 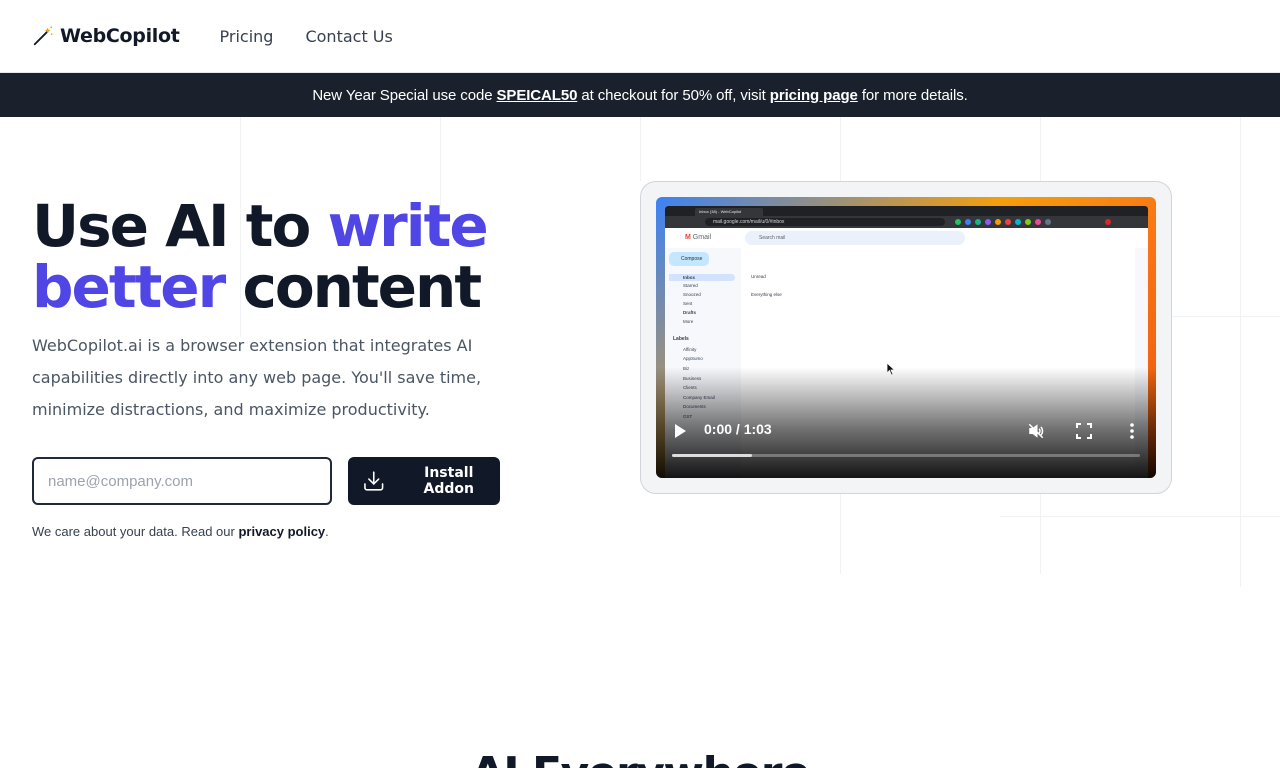 What do you see at coordinates (640, 758) in the screenshot?
I see `section-title: AI Everywhere` at bounding box center [640, 758].